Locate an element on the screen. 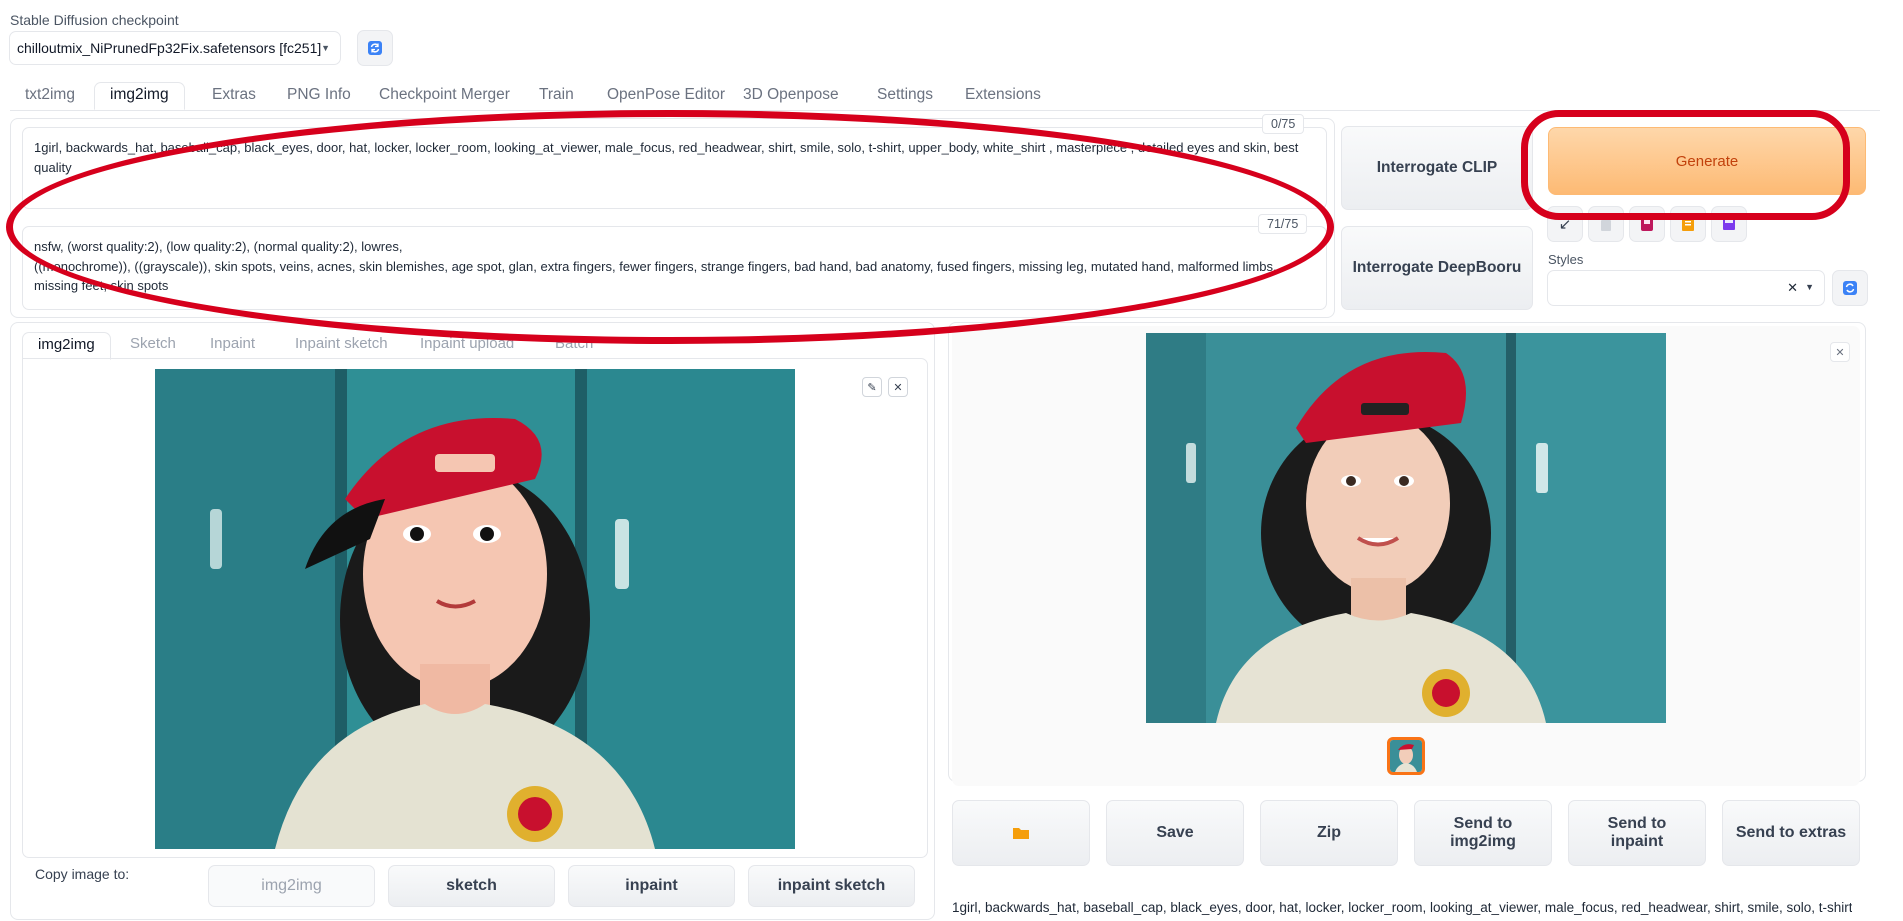  styles-refresh-button is located at coordinates (1850, 288).